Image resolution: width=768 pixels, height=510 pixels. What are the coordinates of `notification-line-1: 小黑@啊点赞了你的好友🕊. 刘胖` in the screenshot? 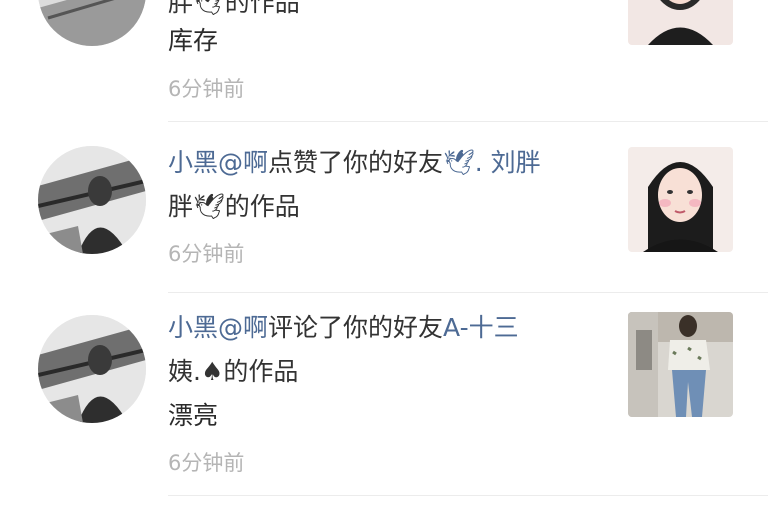 It's located at (354, 163).